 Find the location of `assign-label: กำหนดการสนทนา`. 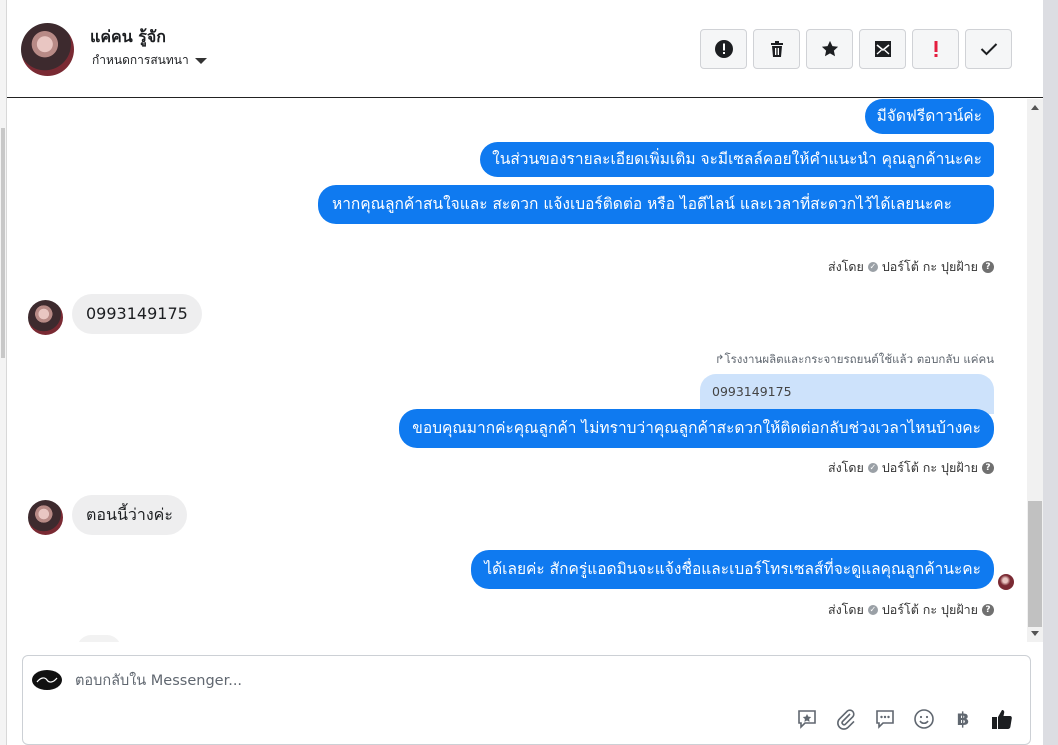

assign-label: กำหนดการสนทนา is located at coordinates (140, 60).